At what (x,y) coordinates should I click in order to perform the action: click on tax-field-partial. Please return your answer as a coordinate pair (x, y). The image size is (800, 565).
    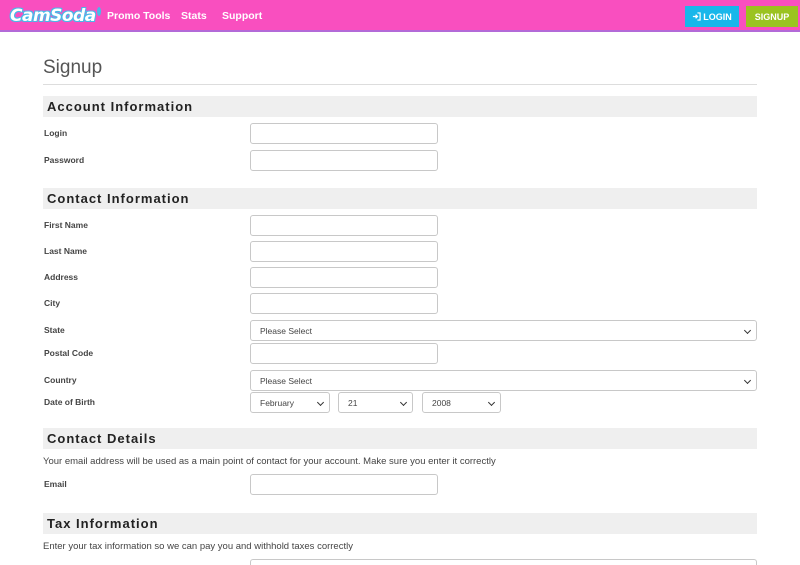
    Looking at the image, I should click on (503, 562).